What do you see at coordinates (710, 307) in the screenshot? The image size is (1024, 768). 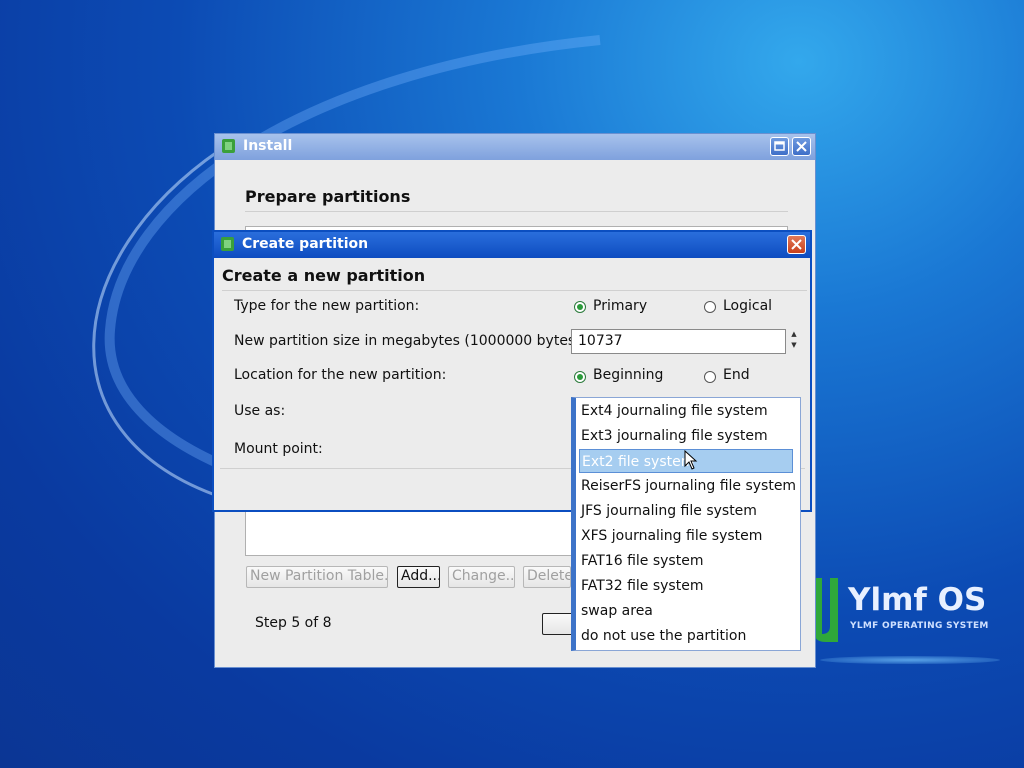 I see `logical-radio` at bounding box center [710, 307].